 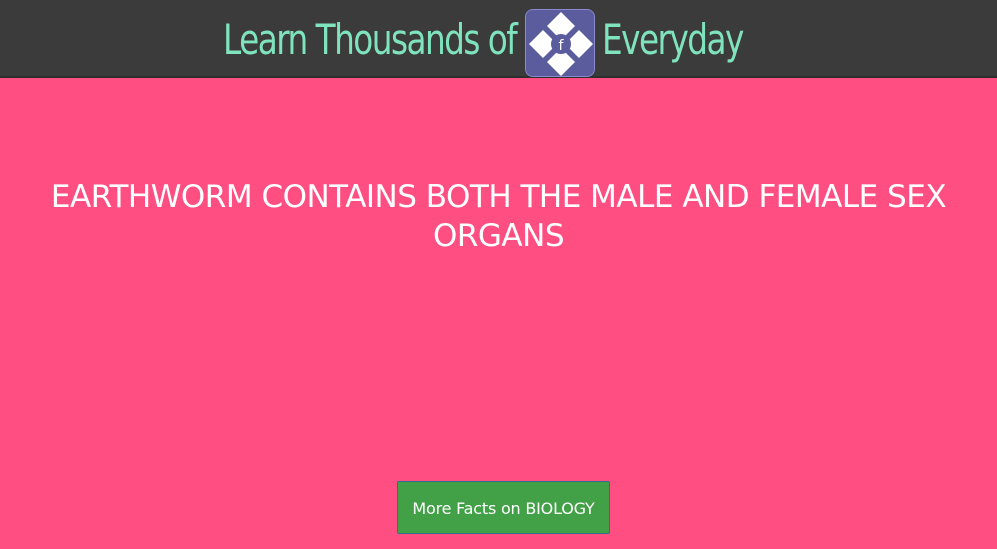 I want to click on top-bar: Learn Thousands of f Everyday, so click(x=498, y=39).